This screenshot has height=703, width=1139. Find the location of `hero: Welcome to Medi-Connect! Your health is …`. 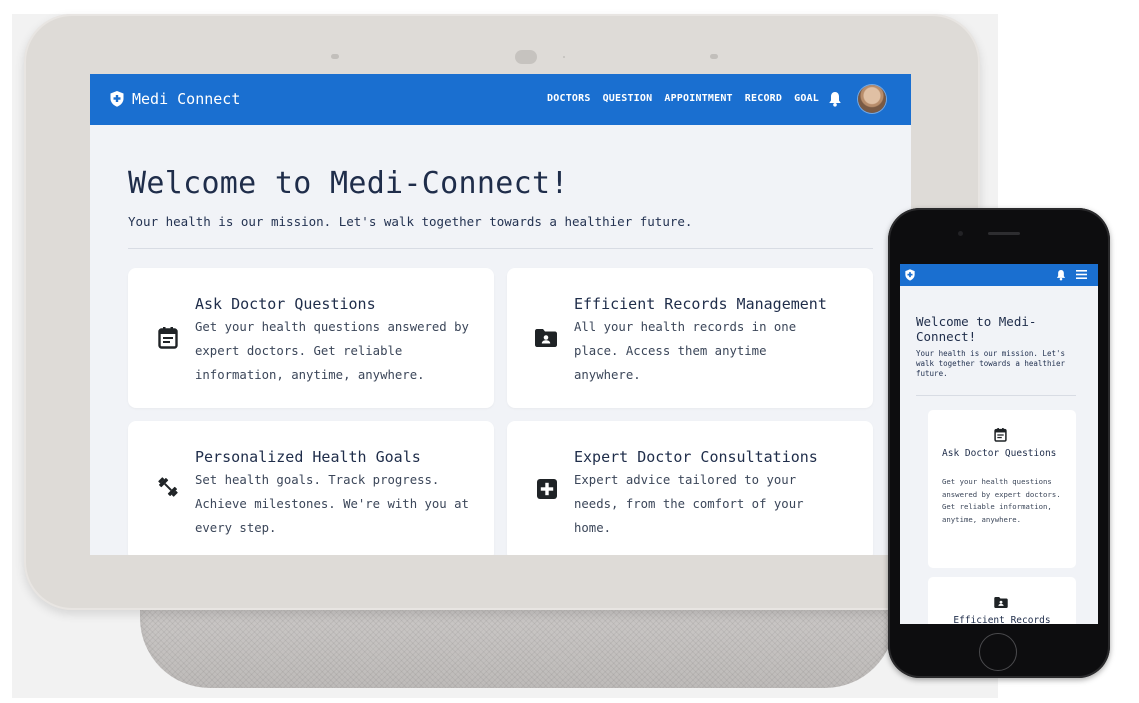

hero: Welcome to Medi-Connect! Your health is … is located at coordinates (500, 197).